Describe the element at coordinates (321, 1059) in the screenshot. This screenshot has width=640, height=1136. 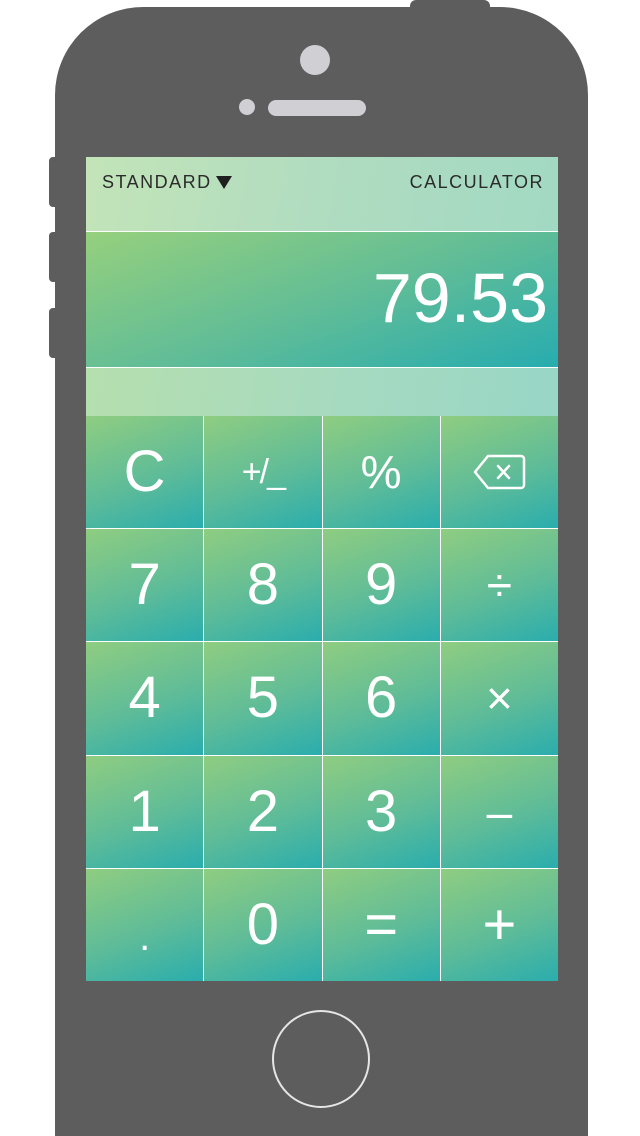
I see `home-button` at that location.